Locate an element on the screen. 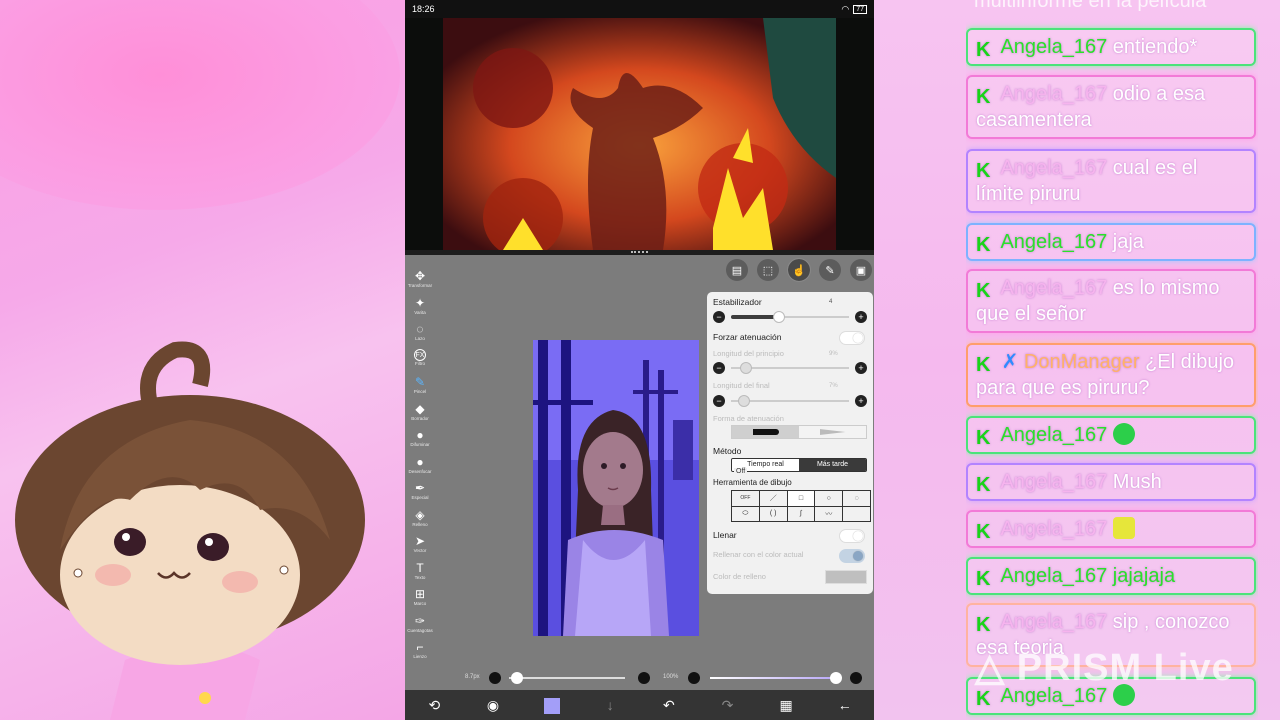  layers-icon: ▤ is located at coordinates (737, 270).